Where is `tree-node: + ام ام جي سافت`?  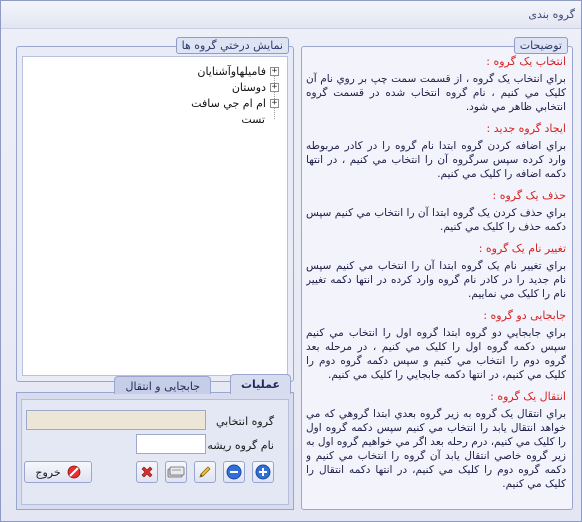
tree-node: + ام ام جي سافت is located at coordinates (235, 103).